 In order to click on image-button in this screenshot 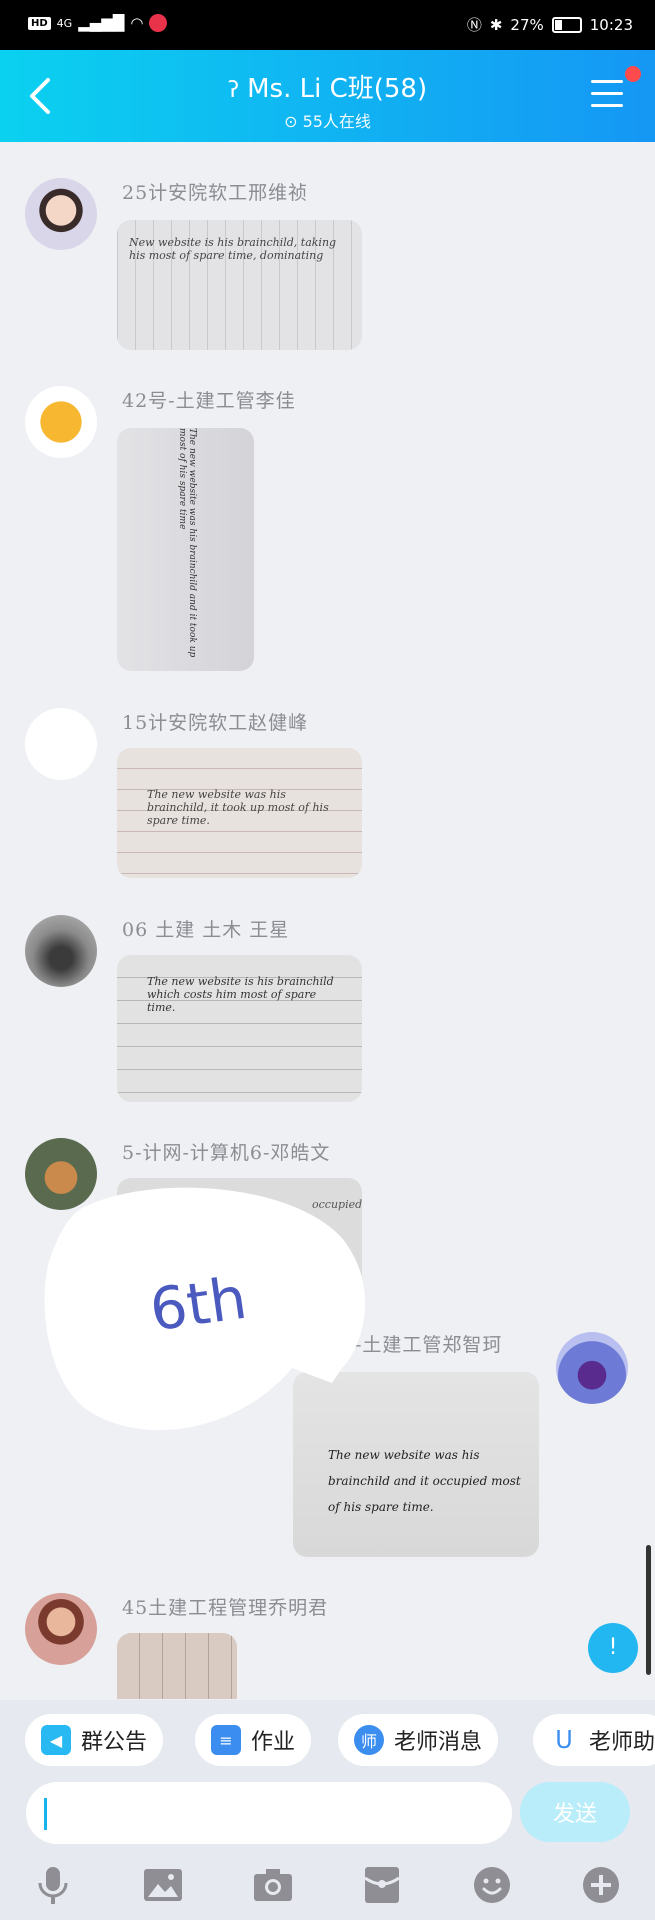, I will do `click(163, 1885)`.